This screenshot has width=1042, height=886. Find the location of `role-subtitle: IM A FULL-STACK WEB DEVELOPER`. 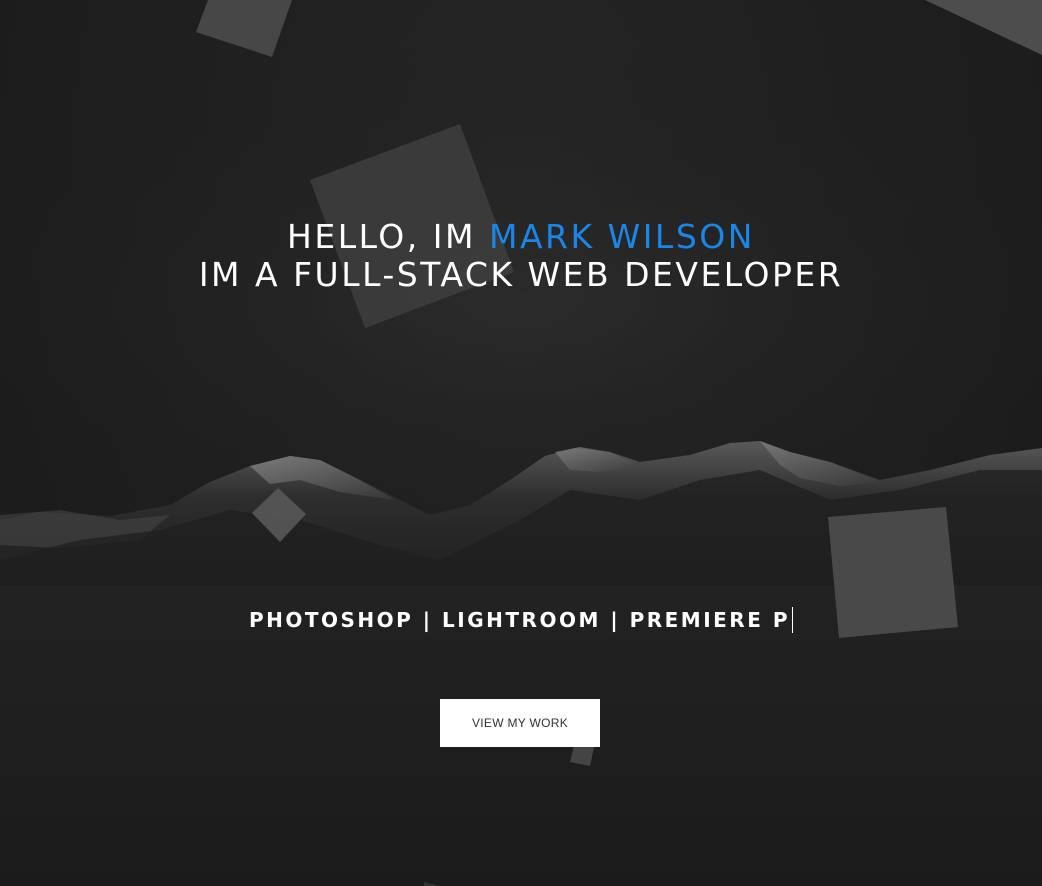

role-subtitle: IM A FULL-STACK WEB DEVELOPER is located at coordinates (521, 274).